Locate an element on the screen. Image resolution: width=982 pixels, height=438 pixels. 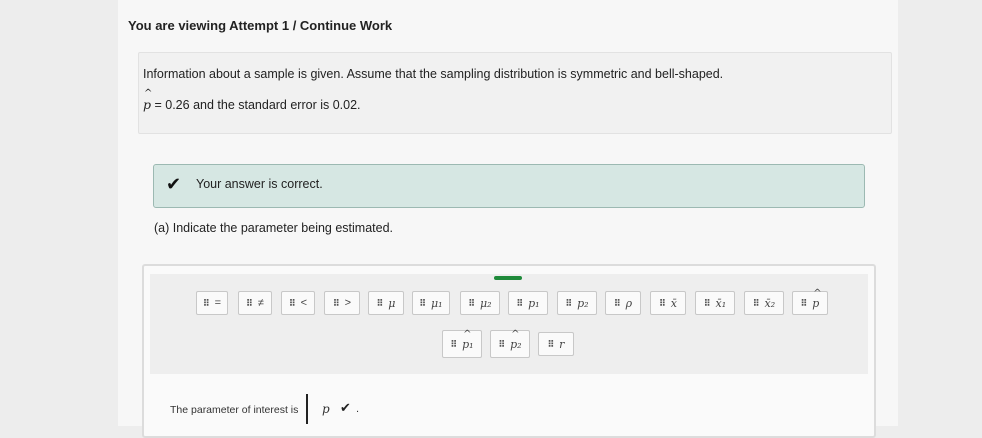
feedback-box: ✔ Your answer is correct. is located at coordinates (509, 186).